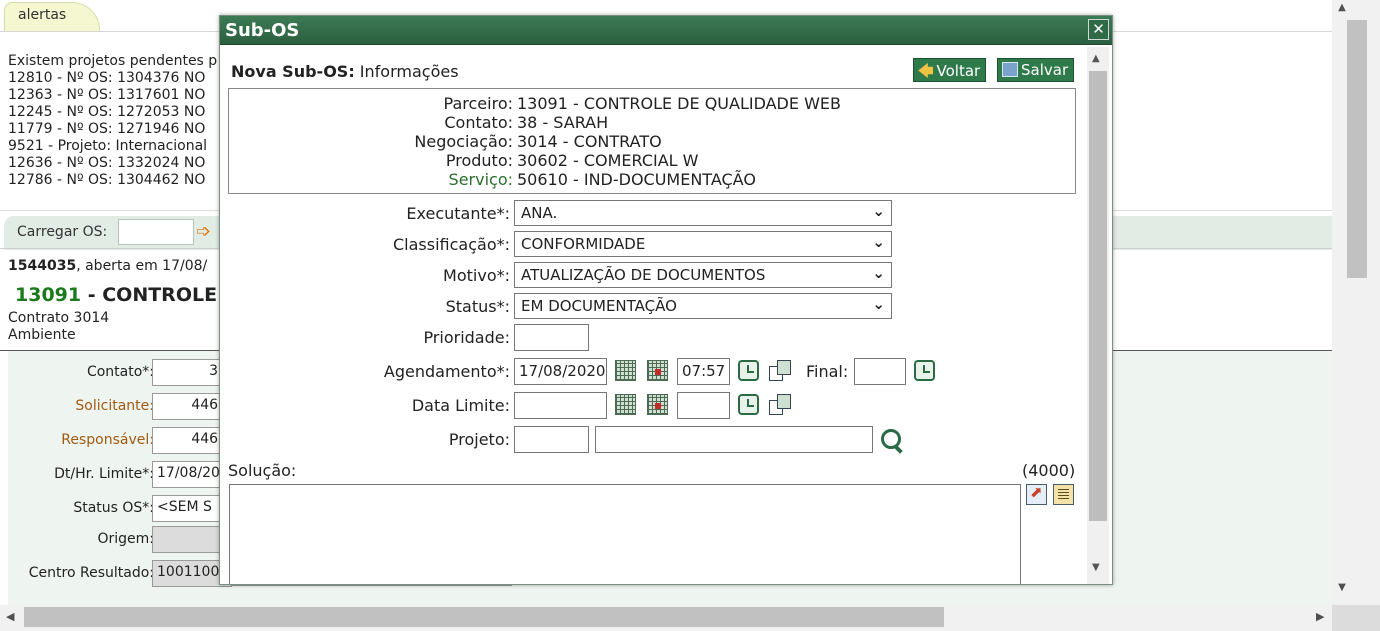 The height and width of the screenshot is (631, 1380). I want to click on row-motivo: Motivo*: ATUALIZAÇÃO DE DOCUMENTOS ⌄, so click(666, 275).